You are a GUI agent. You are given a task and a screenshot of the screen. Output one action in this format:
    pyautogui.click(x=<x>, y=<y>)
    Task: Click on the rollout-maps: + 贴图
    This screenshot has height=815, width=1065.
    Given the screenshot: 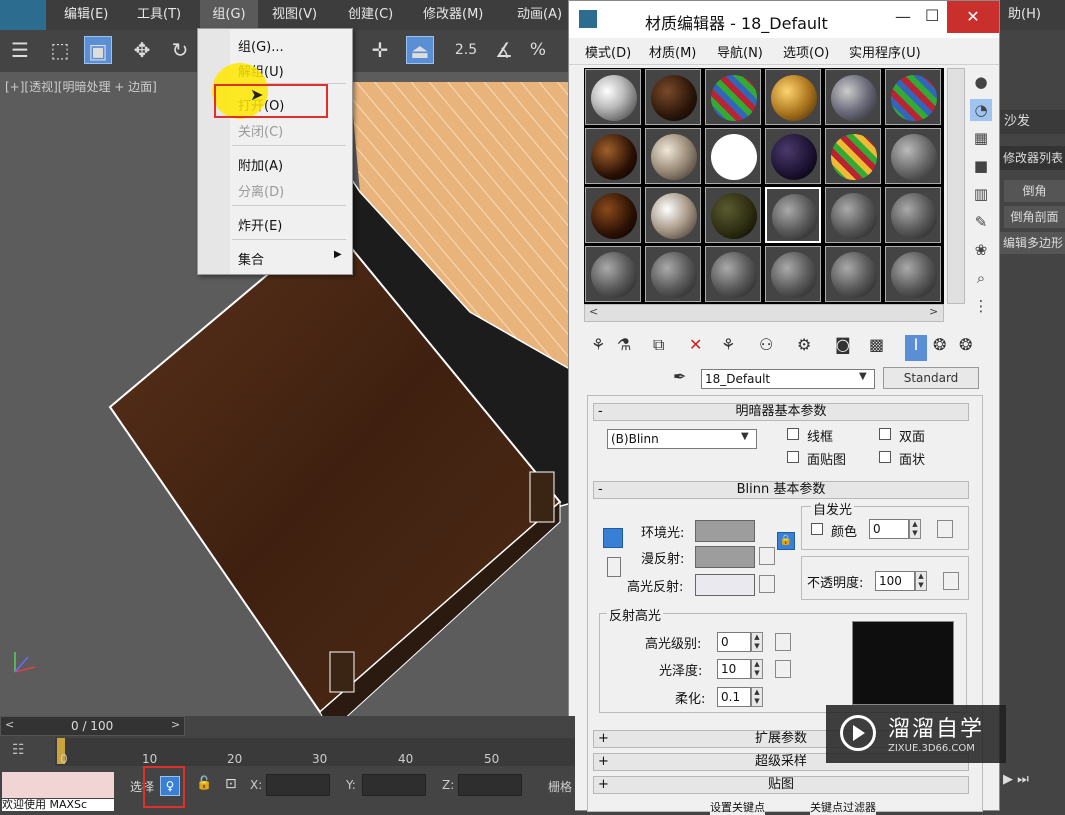 What is the action you would take?
    pyautogui.click(x=781, y=785)
    